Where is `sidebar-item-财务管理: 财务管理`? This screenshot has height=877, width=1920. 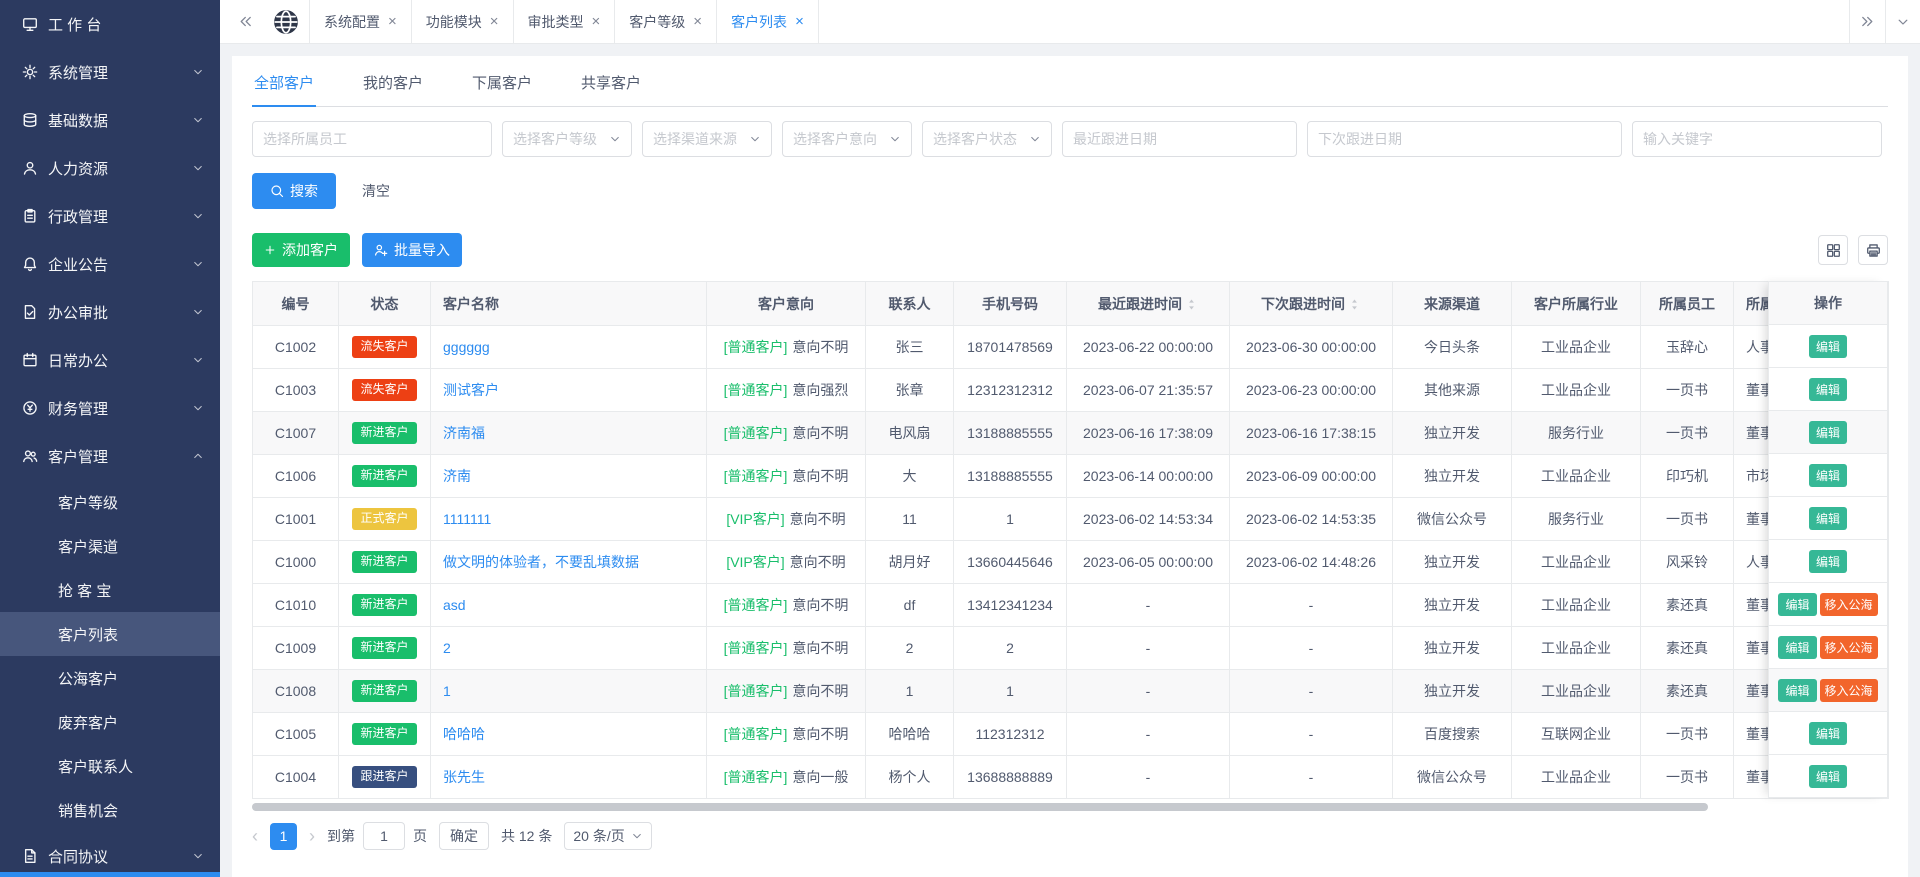 sidebar-item-财务管理: 财务管理 is located at coordinates (110, 408).